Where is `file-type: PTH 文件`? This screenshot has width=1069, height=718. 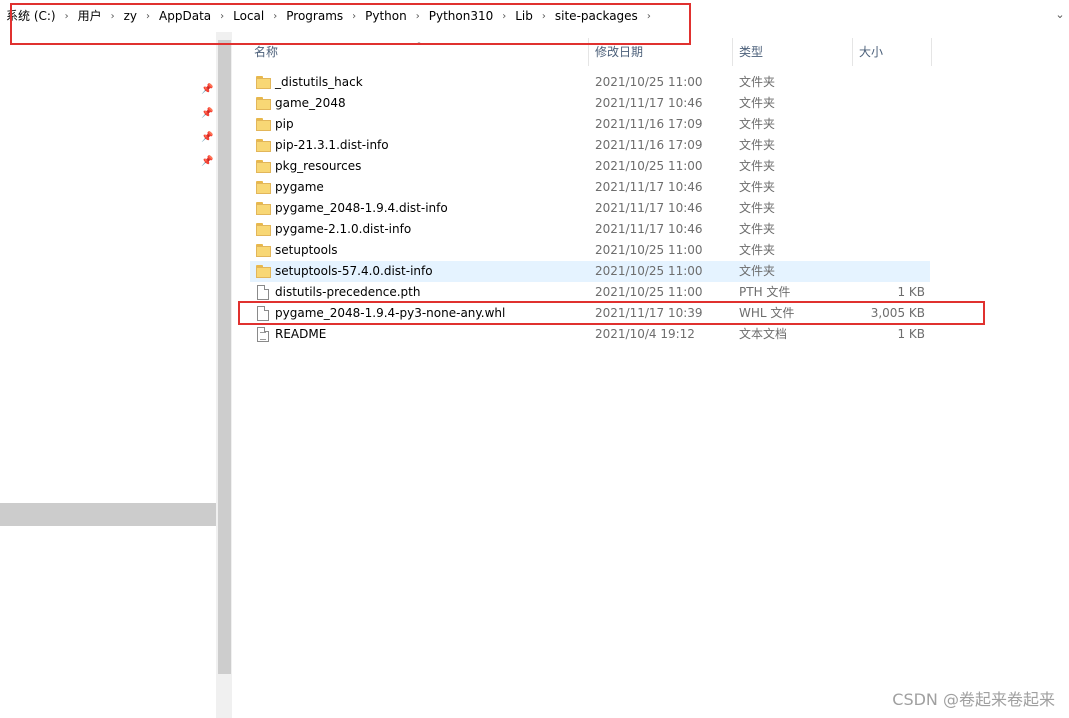 file-type: PTH 文件 is located at coordinates (765, 292).